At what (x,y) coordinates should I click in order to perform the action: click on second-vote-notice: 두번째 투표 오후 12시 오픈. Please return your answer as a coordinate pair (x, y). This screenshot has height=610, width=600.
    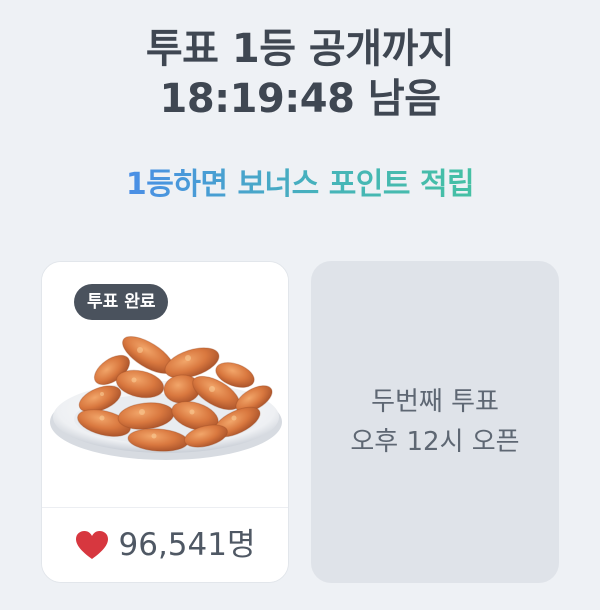
    Looking at the image, I should click on (434, 422).